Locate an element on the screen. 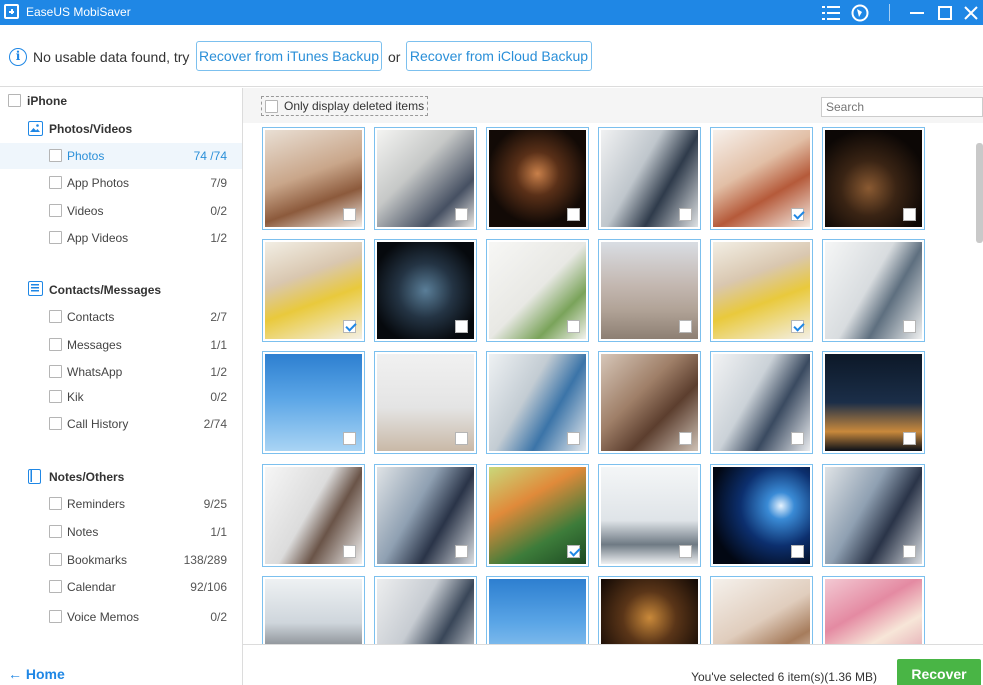  device-checkbox is located at coordinates (14, 100).